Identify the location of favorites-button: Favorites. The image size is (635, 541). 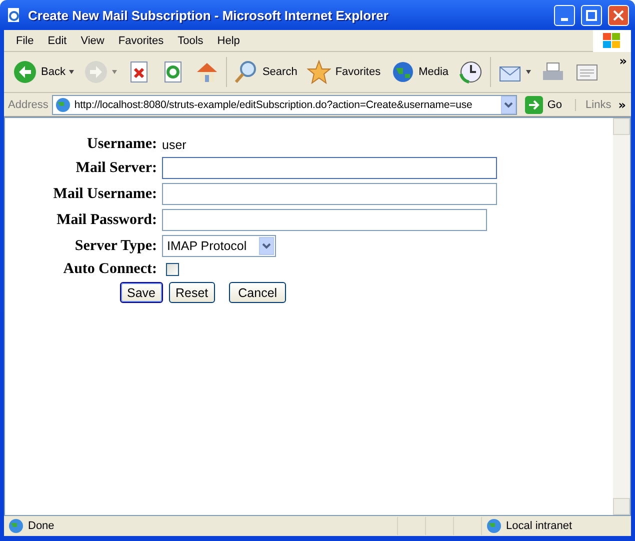
(344, 72).